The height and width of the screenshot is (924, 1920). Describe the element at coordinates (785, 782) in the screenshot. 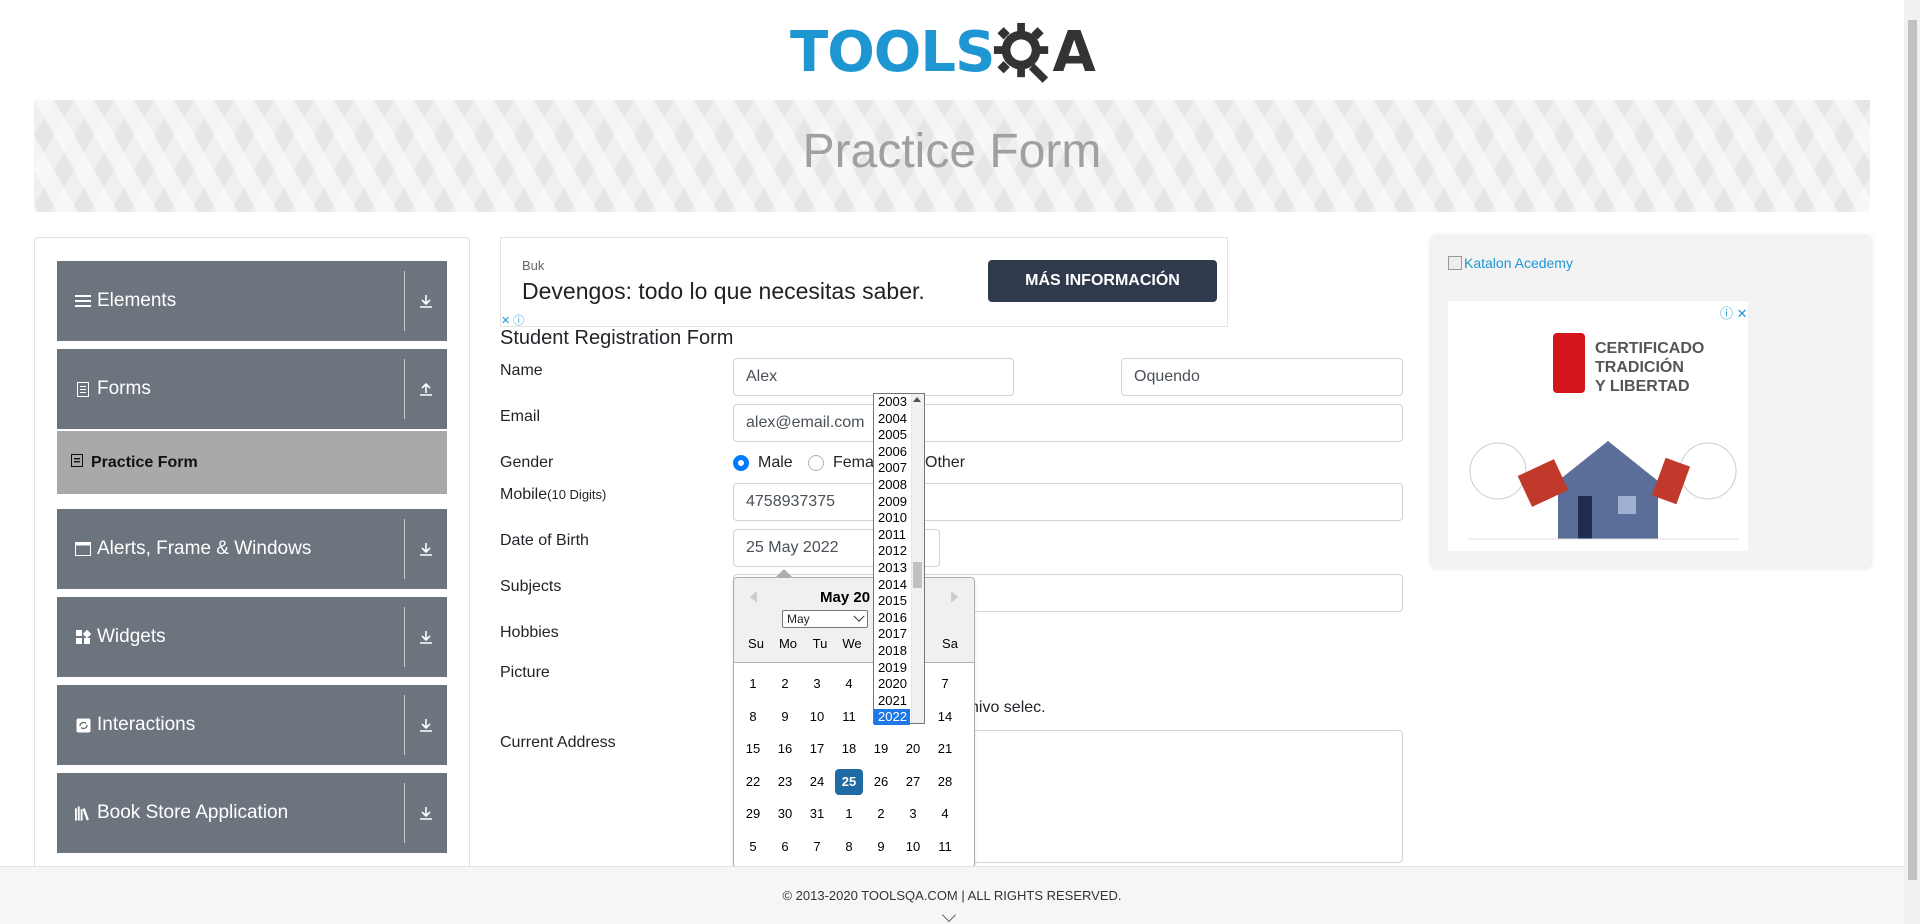

I see `calendar-day: 23` at that location.